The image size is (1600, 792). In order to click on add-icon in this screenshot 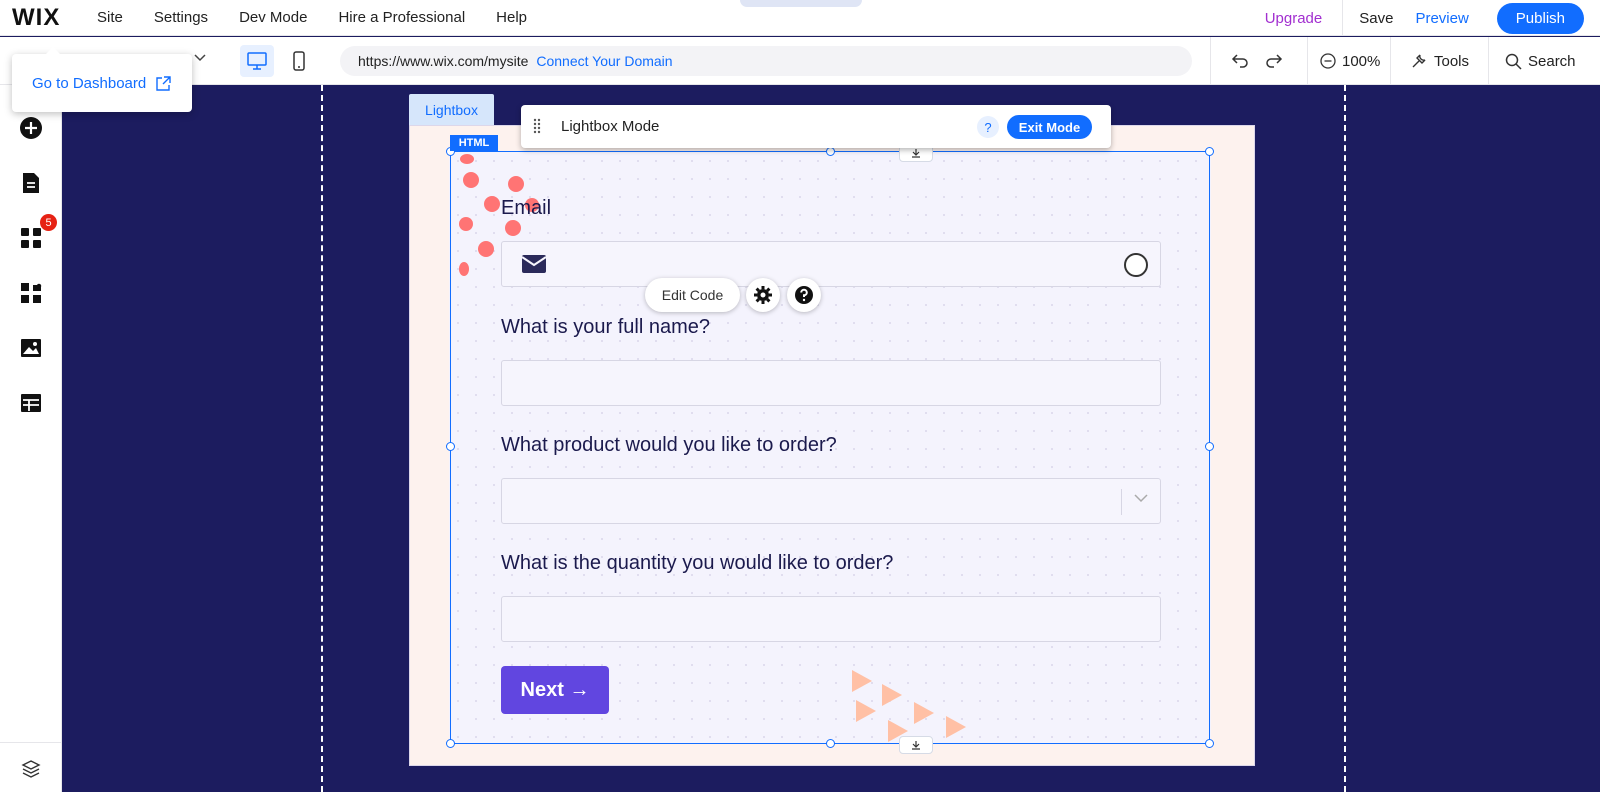, I will do `click(31, 128)`.